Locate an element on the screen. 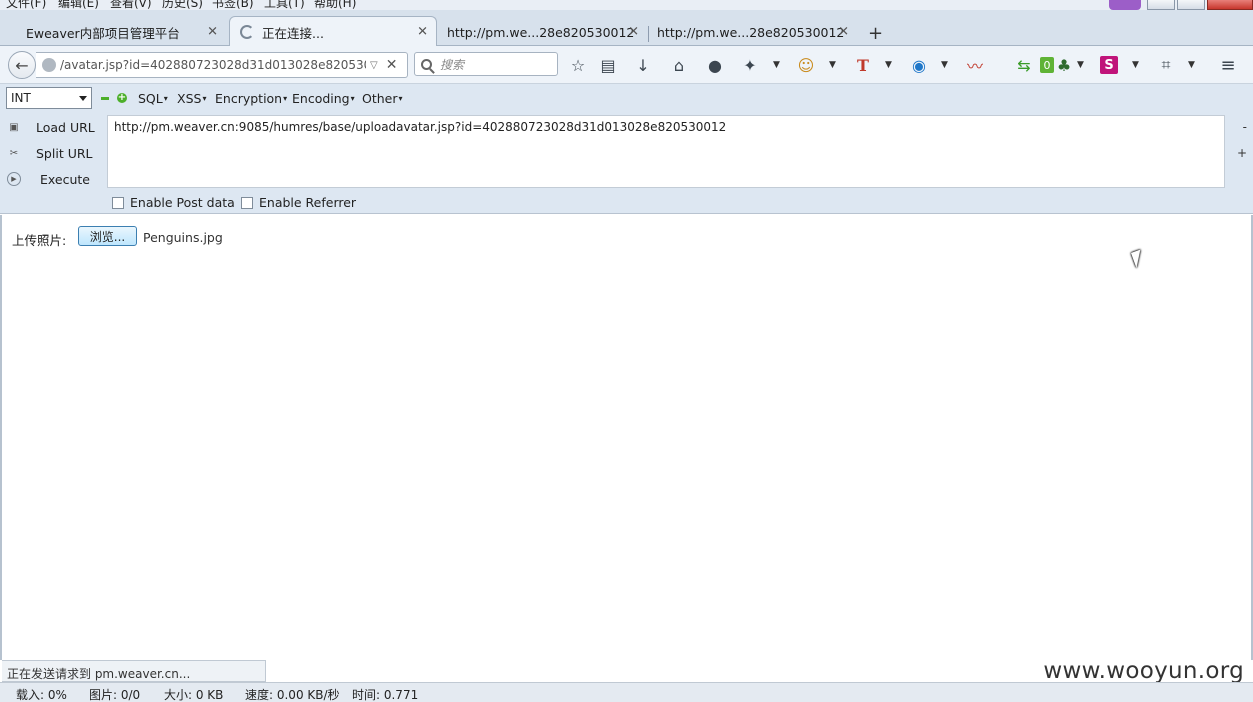 The height and width of the screenshot is (702, 1253). minimize-button is located at coordinates (1161, 5).